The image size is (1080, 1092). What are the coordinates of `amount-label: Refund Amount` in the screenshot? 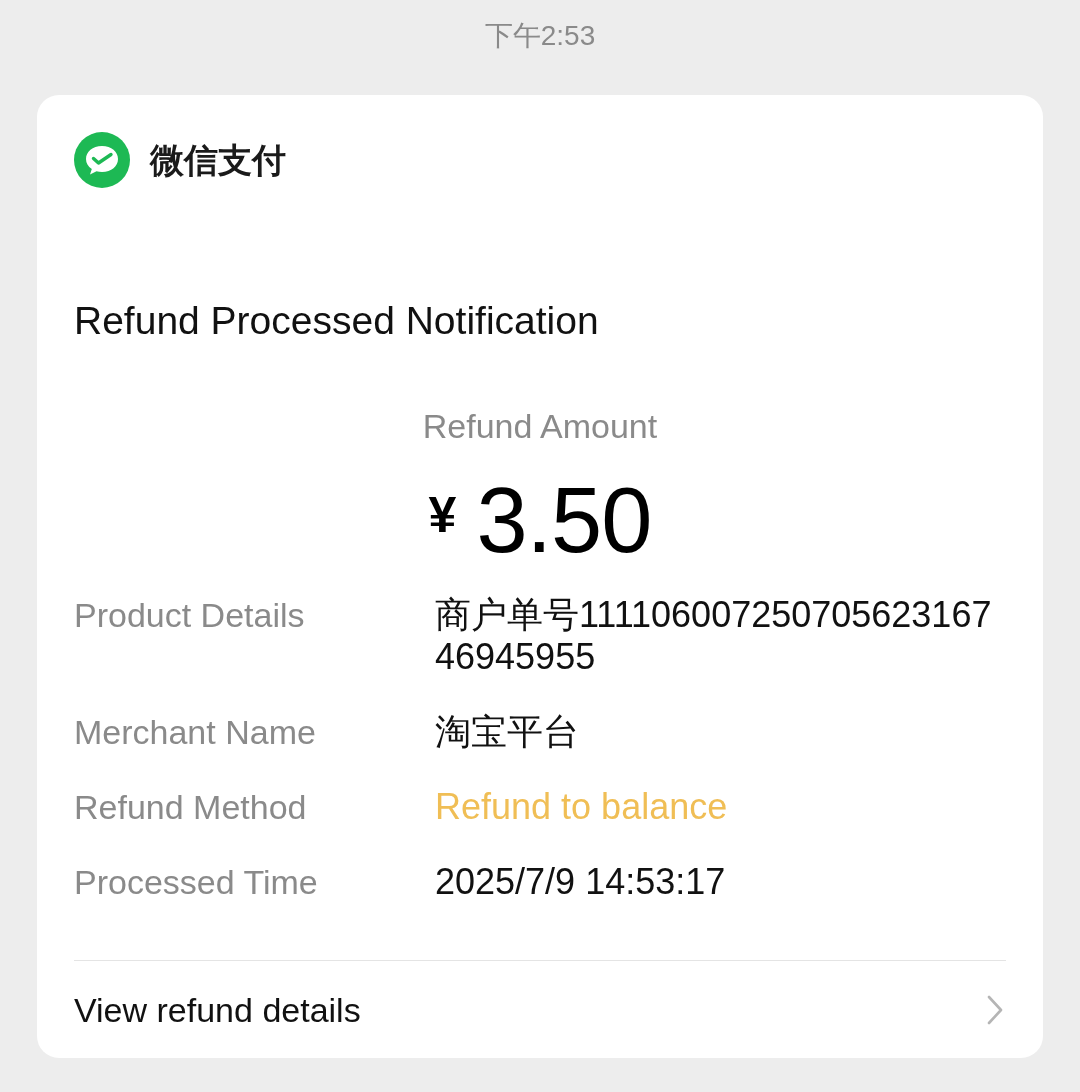 It's located at (540, 426).